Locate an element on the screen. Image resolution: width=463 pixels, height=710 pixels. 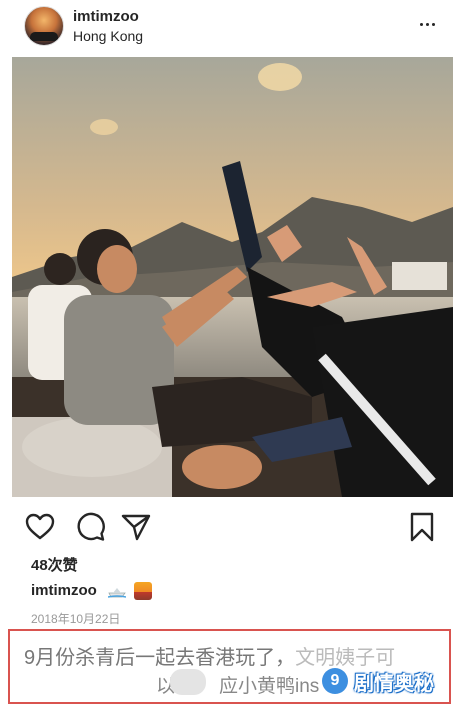
overlay-caption-text: 9月份杀青后一起去香港玩了， is located at coordinates (160, 658).